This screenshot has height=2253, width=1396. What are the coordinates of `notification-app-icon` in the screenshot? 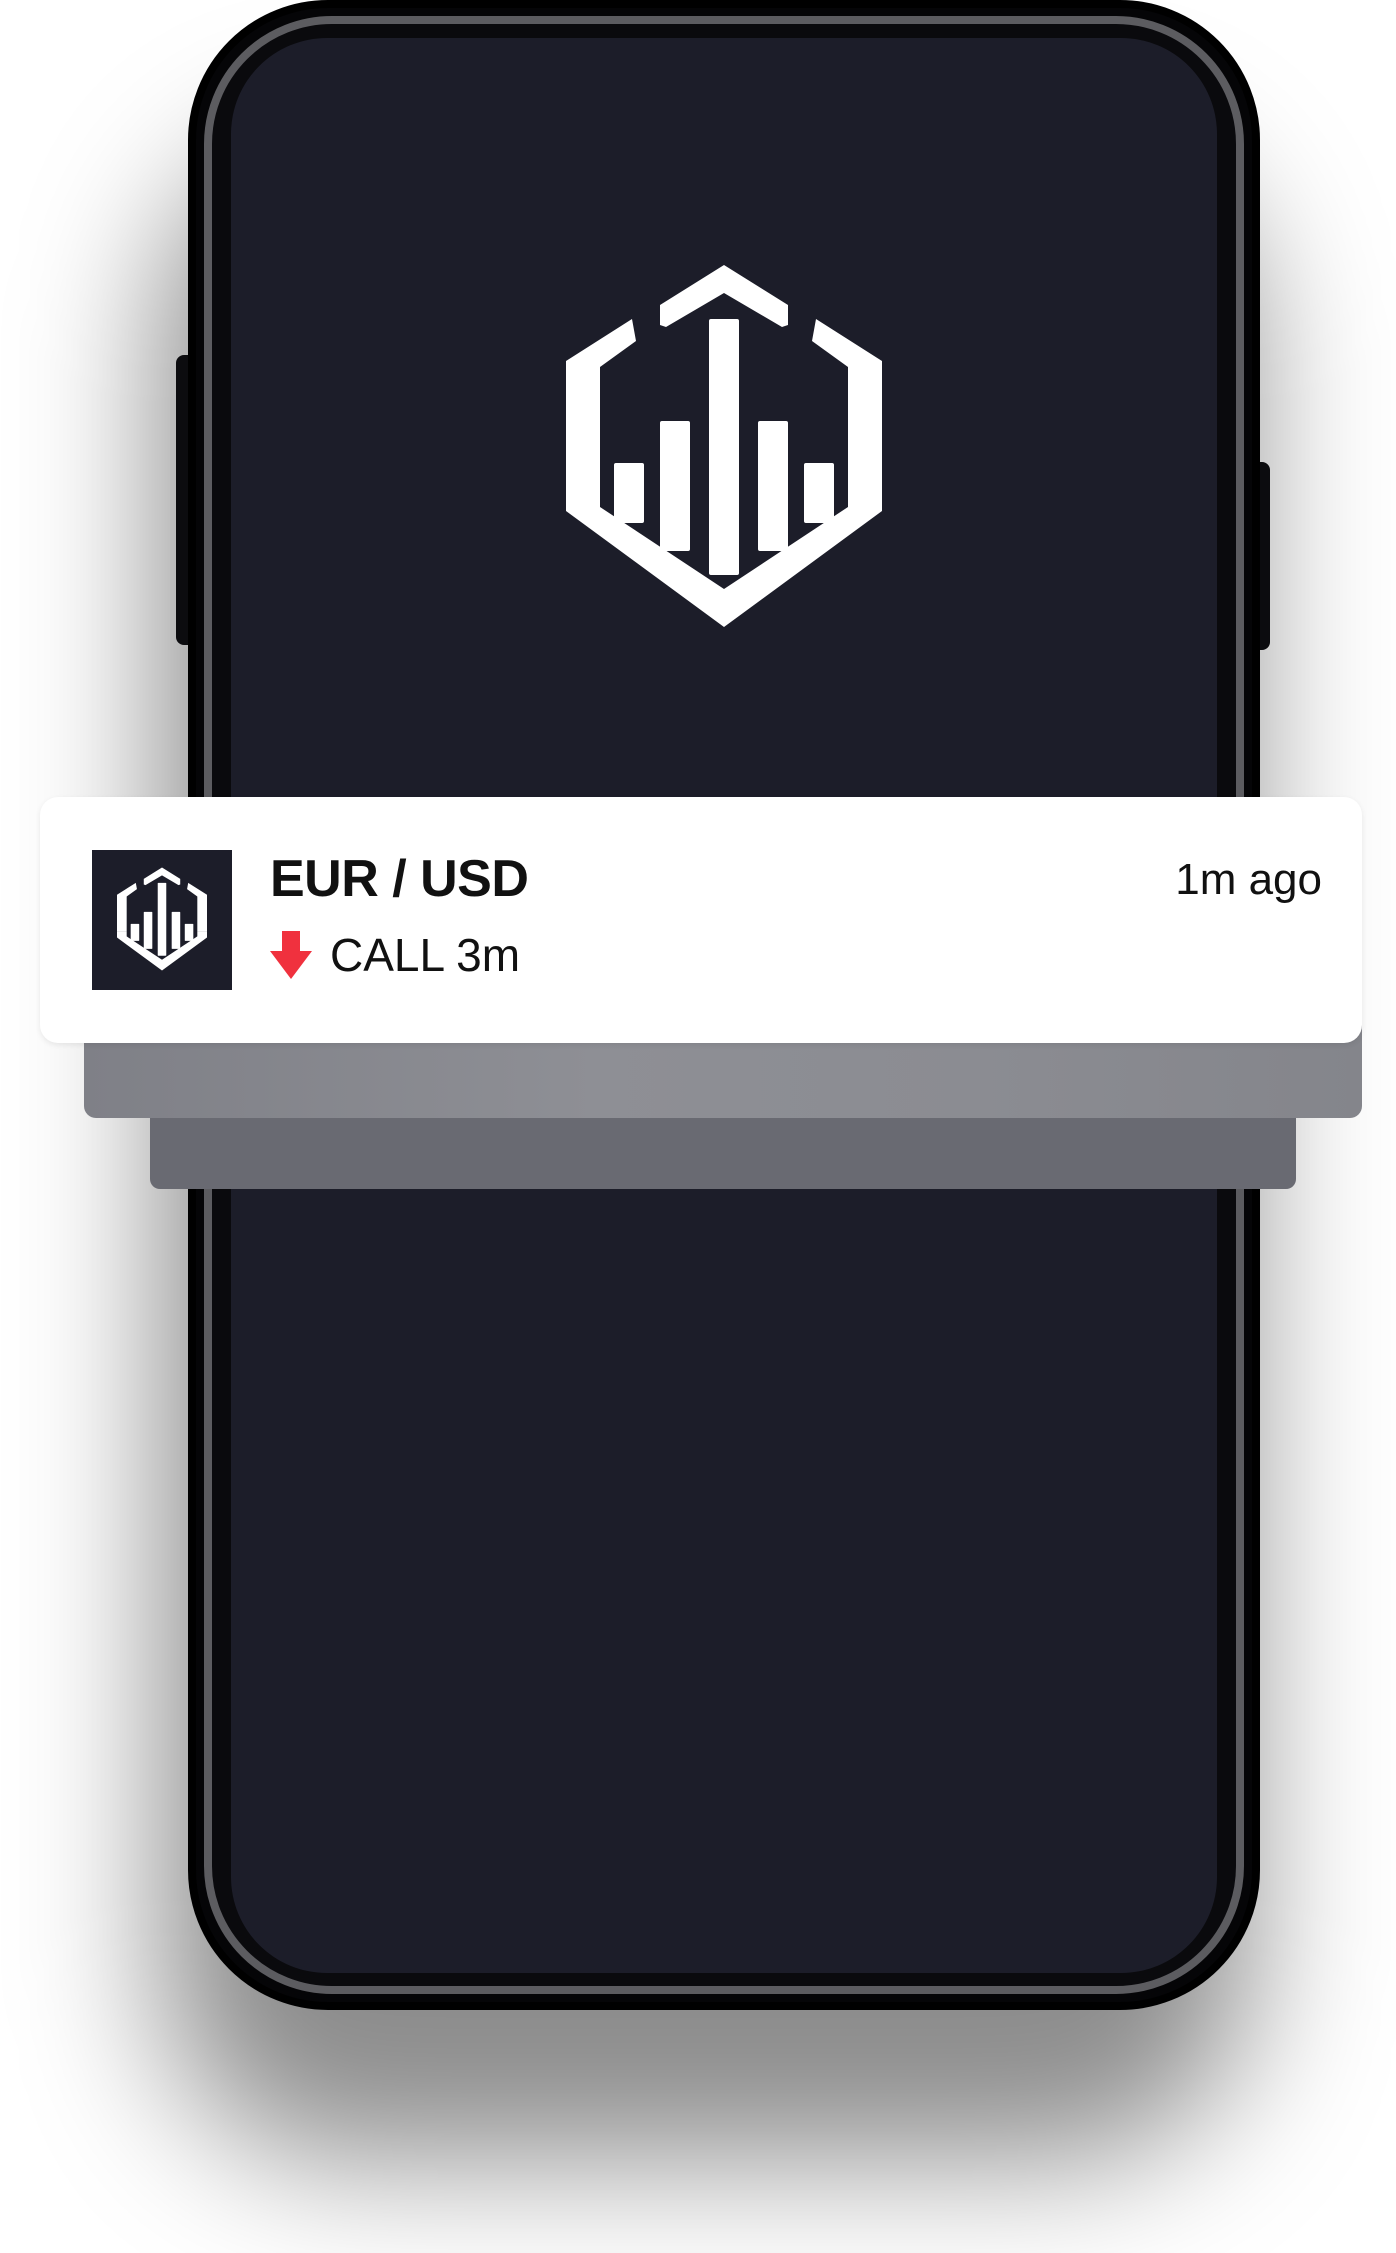 It's located at (162, 920).